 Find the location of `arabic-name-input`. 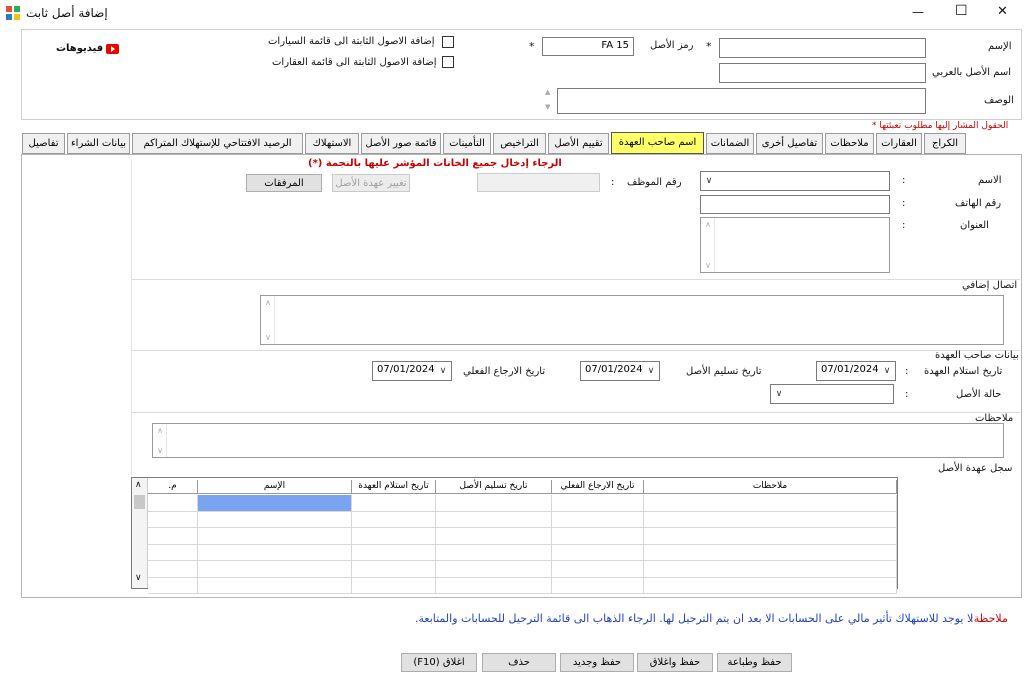

arabic-name-input is located at coordinates (822, 73).